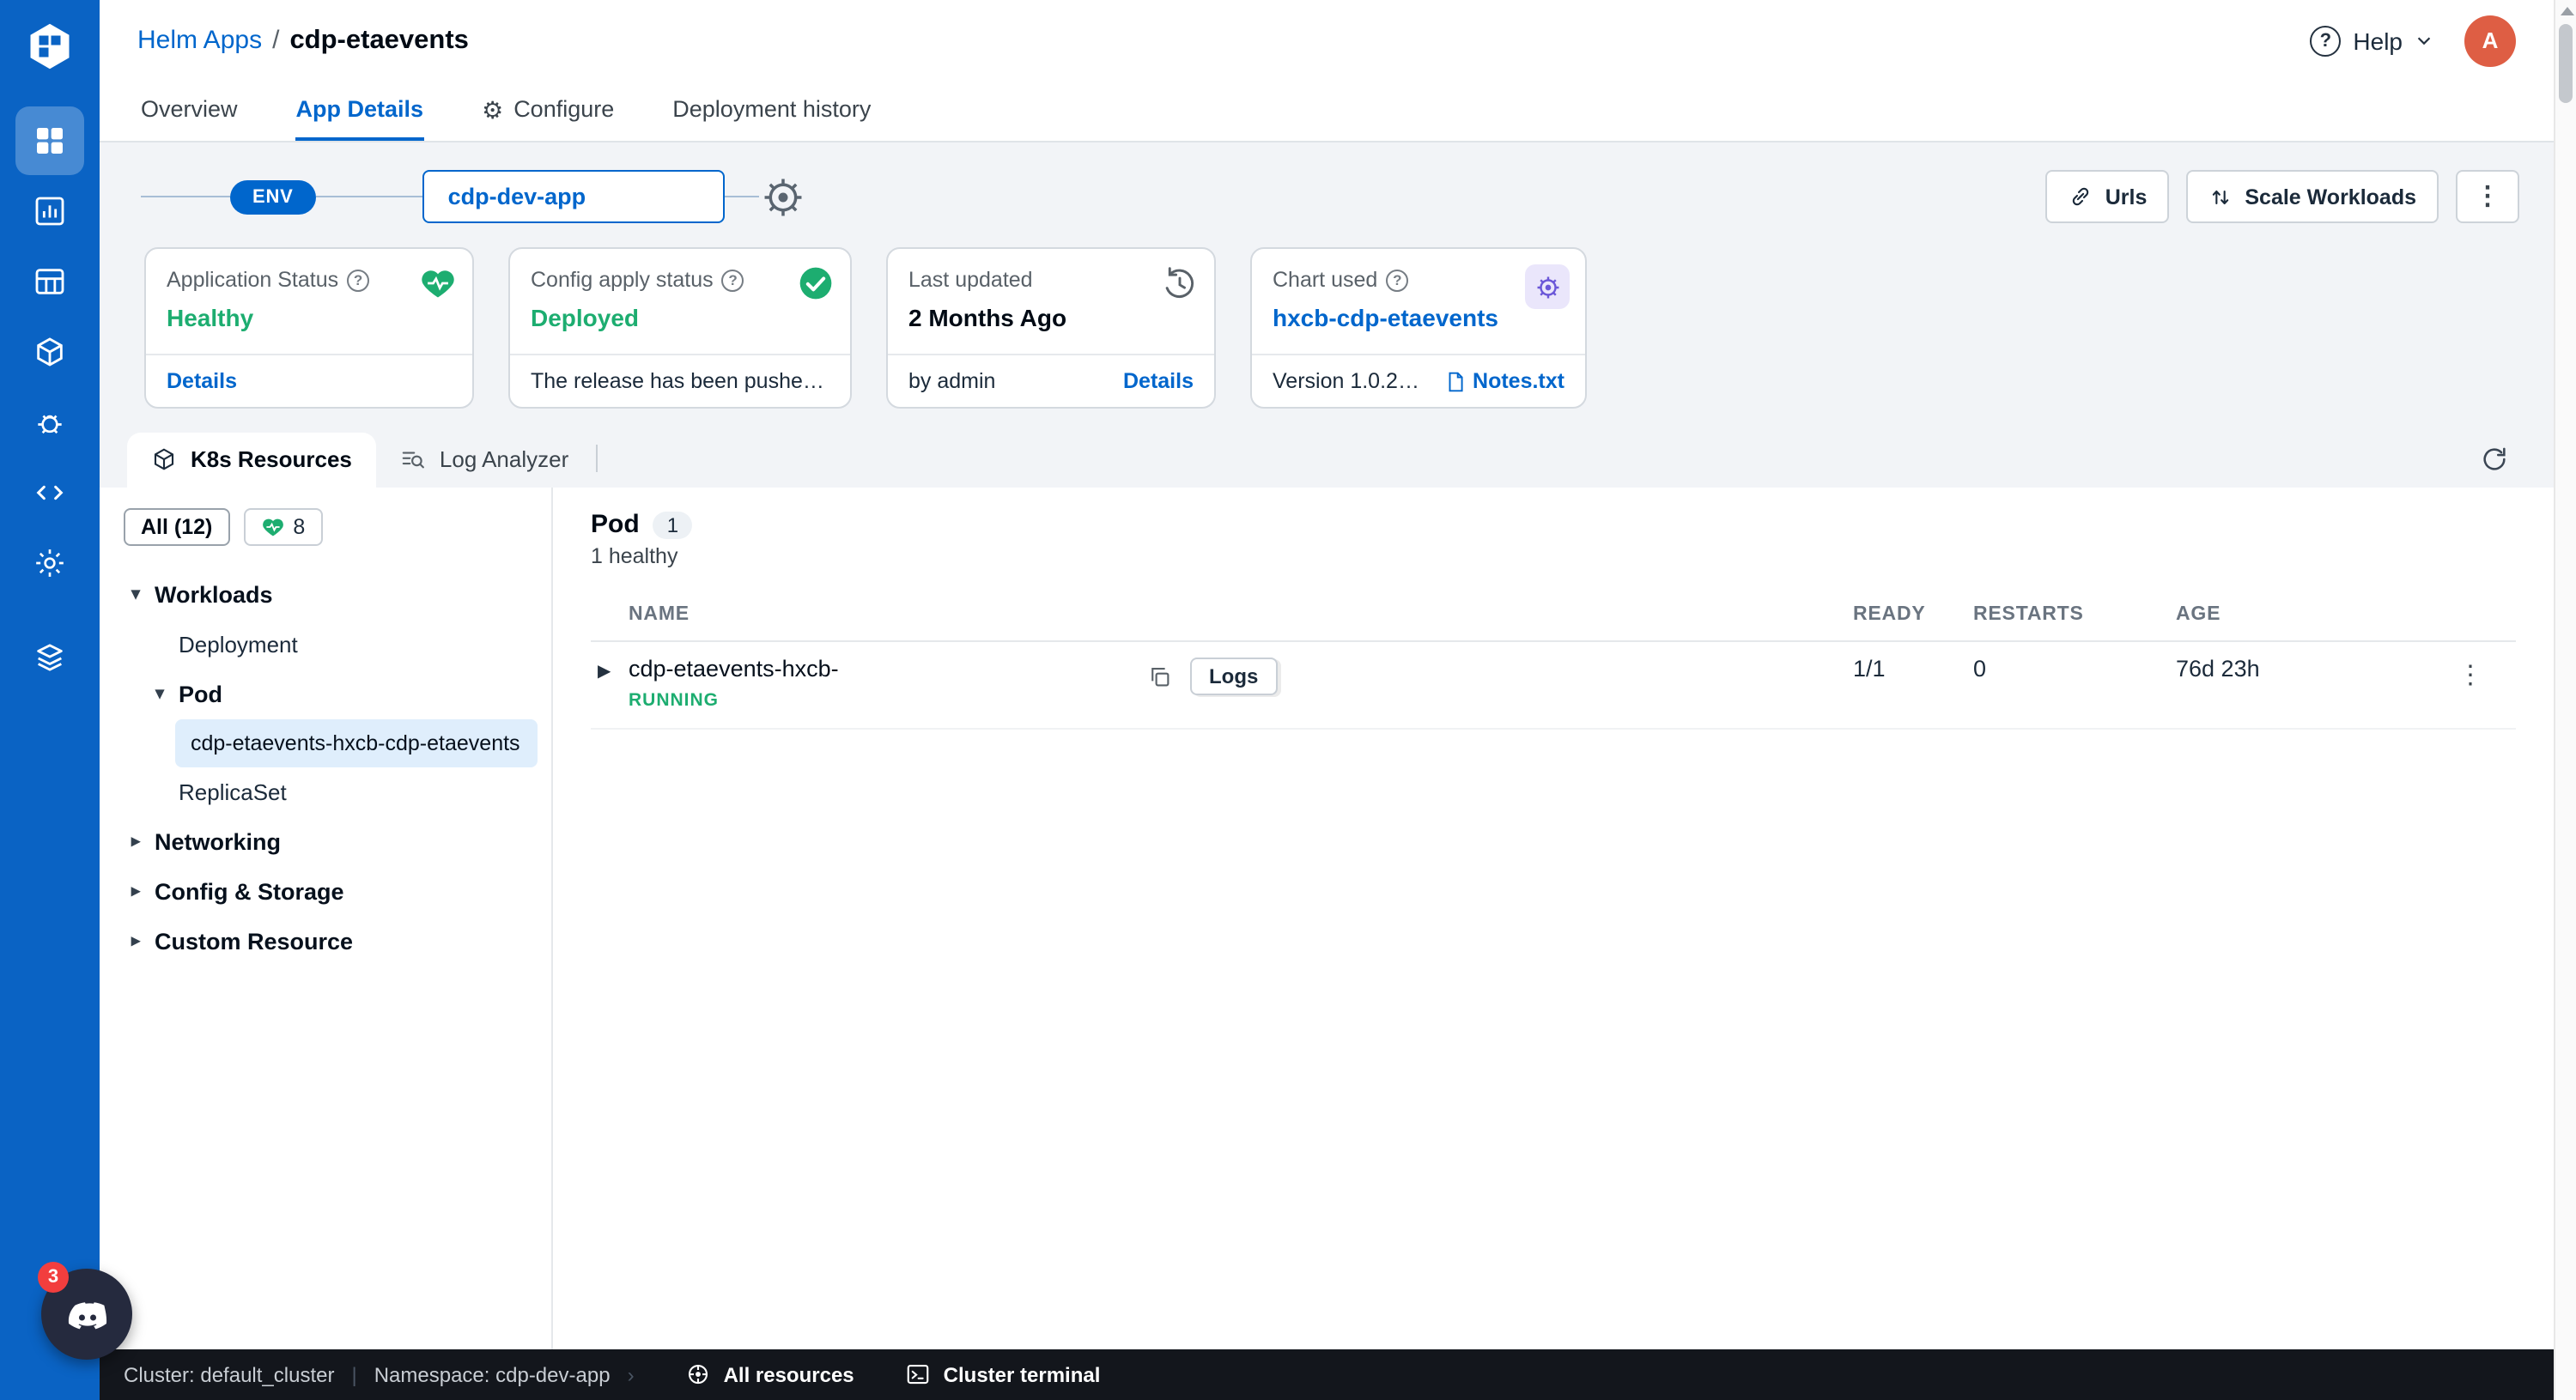 This screenshot has width=2576, height=1400. Describe the element at coordinates (186, 197) in the screenshot. I see `flow-line` at that location.